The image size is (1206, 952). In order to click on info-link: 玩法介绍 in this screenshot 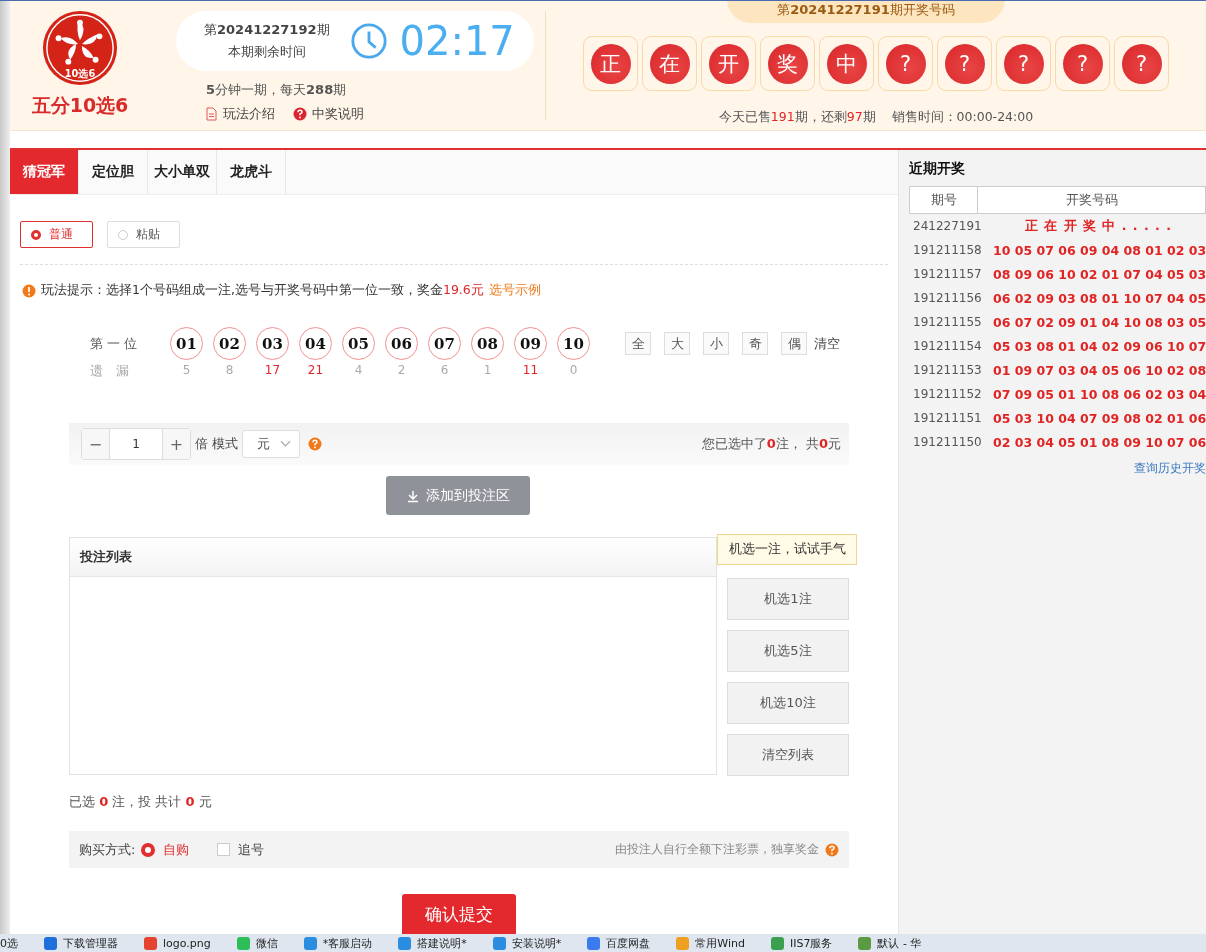, I will do `click(239, 114)`.